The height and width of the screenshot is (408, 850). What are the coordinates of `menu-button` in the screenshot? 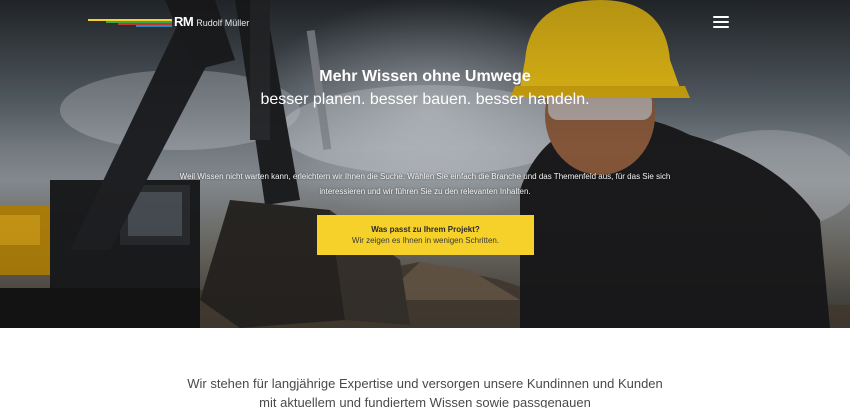 It's located at (721, 22).